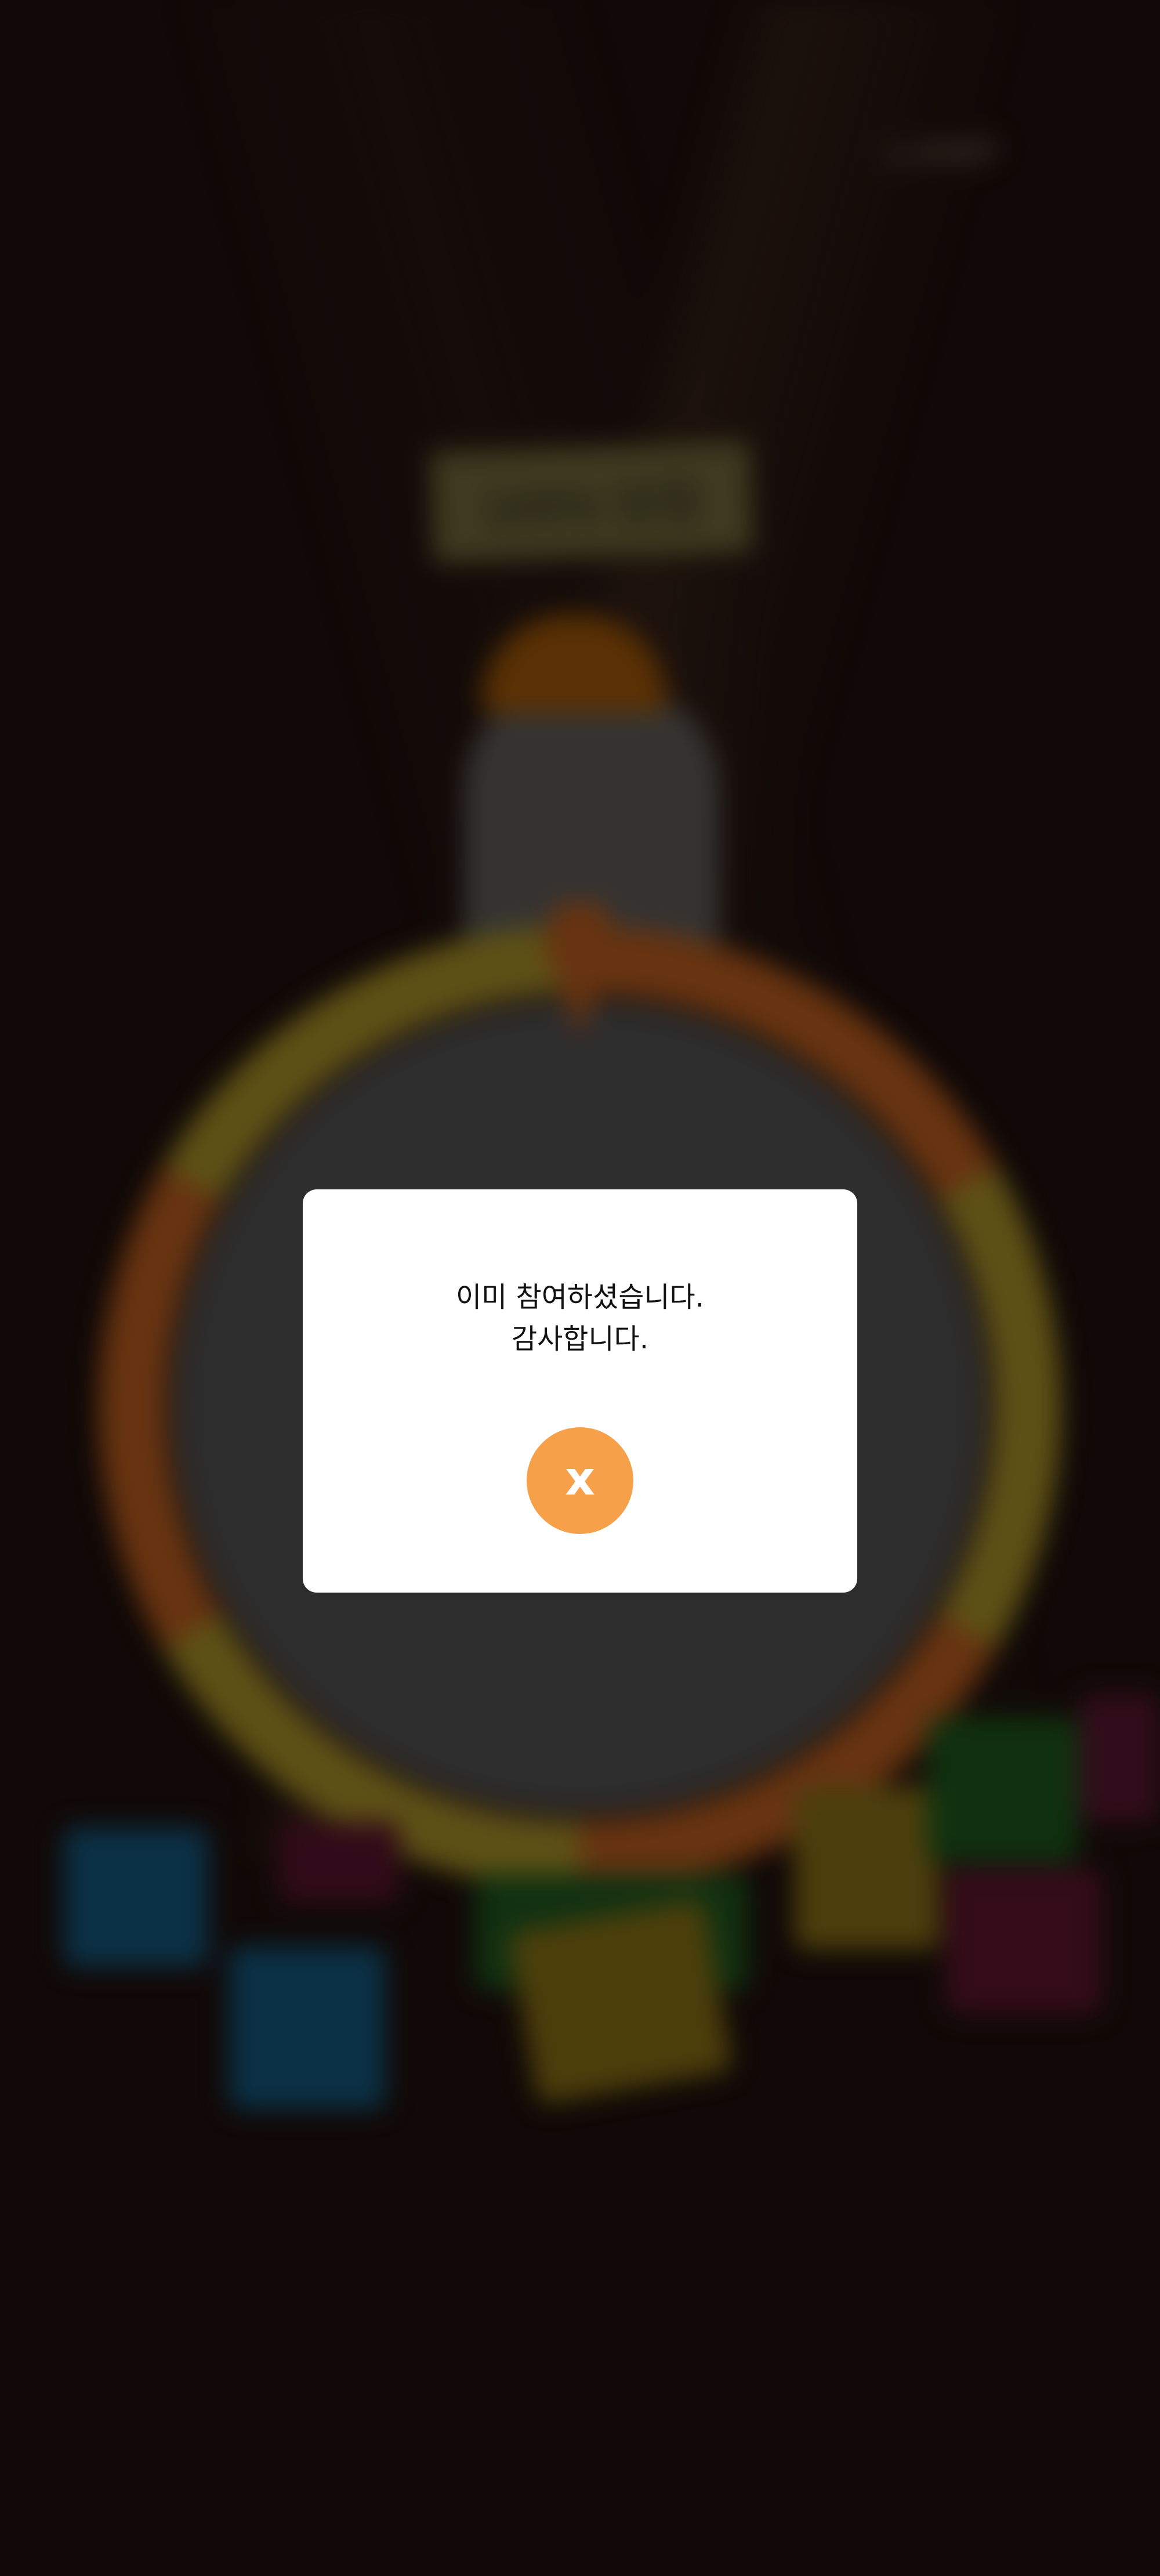  What do you see at coordinates (580, 1318) in the screenshot?
I see `dialog-message: 이미 참여하셨습니다. 감사합니다.` at bounding box center [580, 1318].